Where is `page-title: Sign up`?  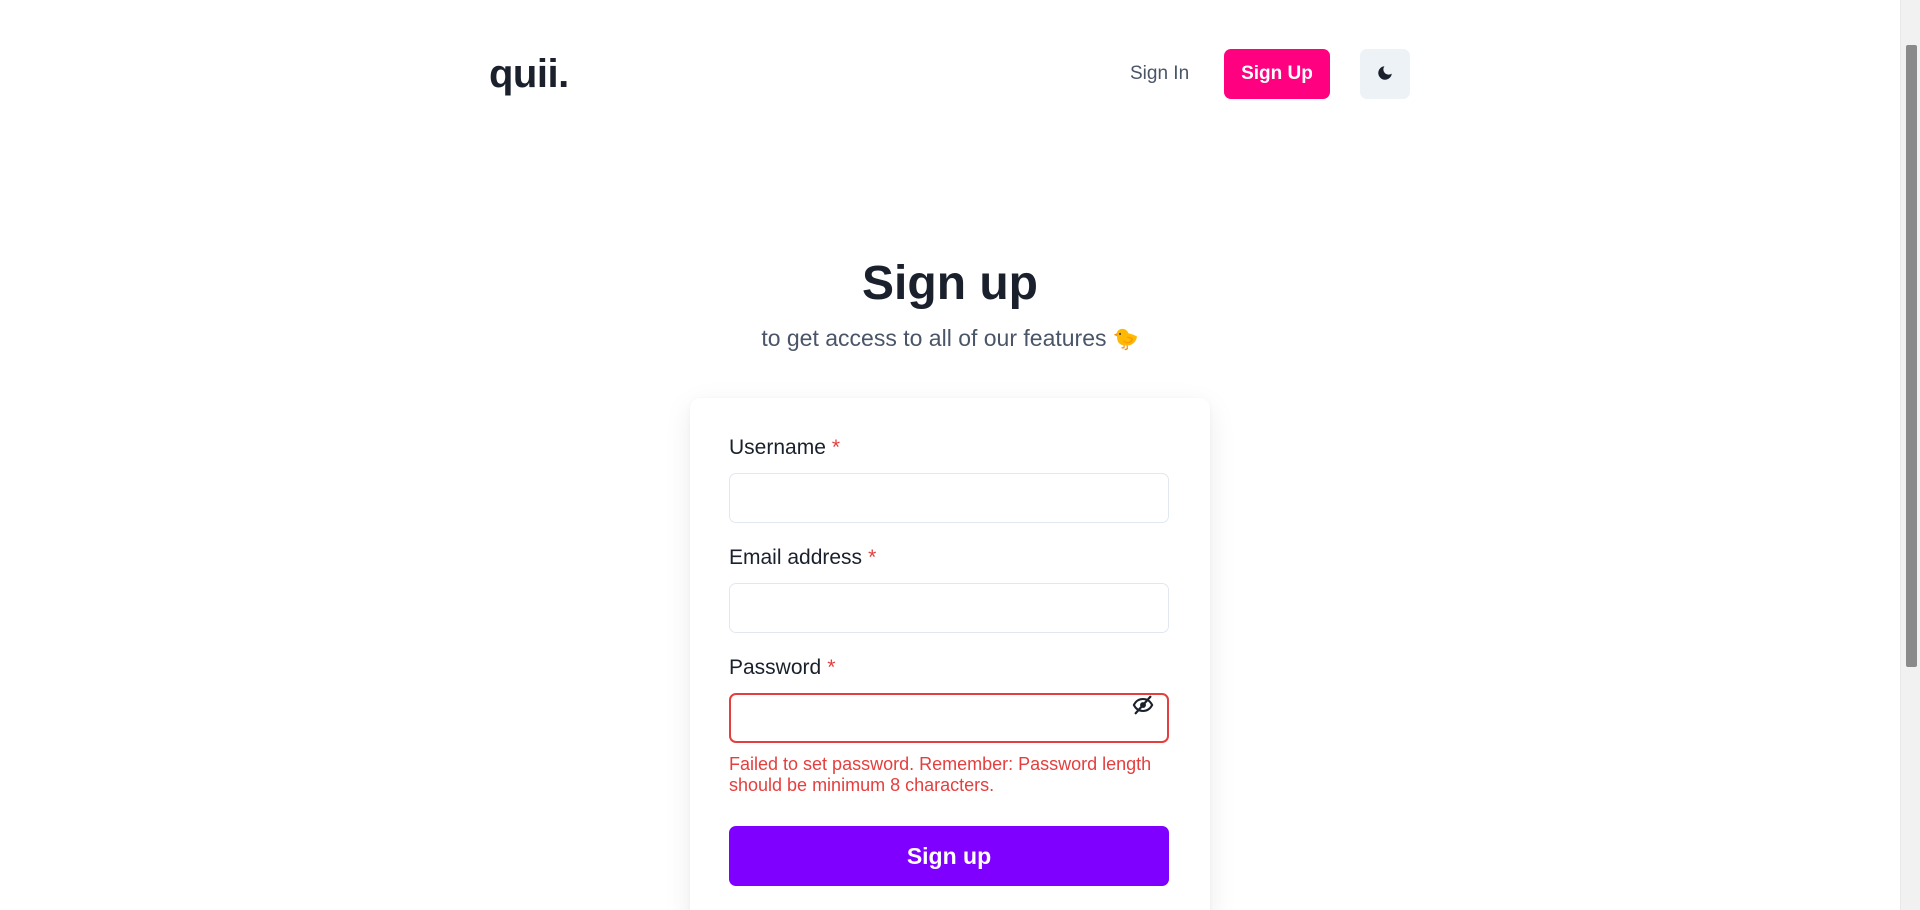 page-title: Sign up is located at coordinates (950, 283).